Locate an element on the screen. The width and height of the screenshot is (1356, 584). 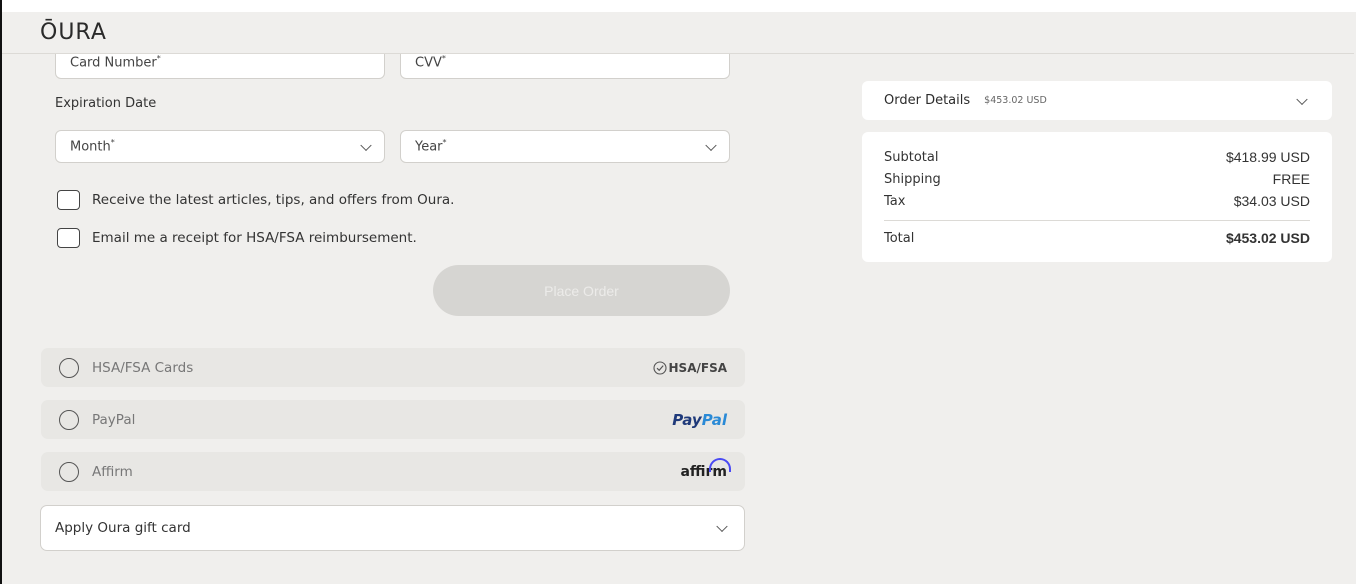
month-select: Month* is located at coordinates (220, 146).